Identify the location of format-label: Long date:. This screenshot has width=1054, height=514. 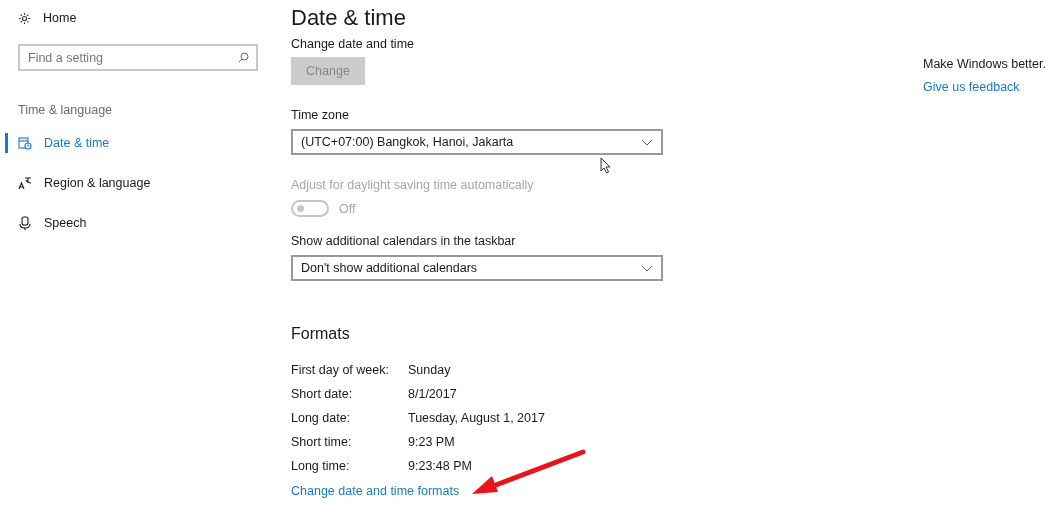
(321, 418).